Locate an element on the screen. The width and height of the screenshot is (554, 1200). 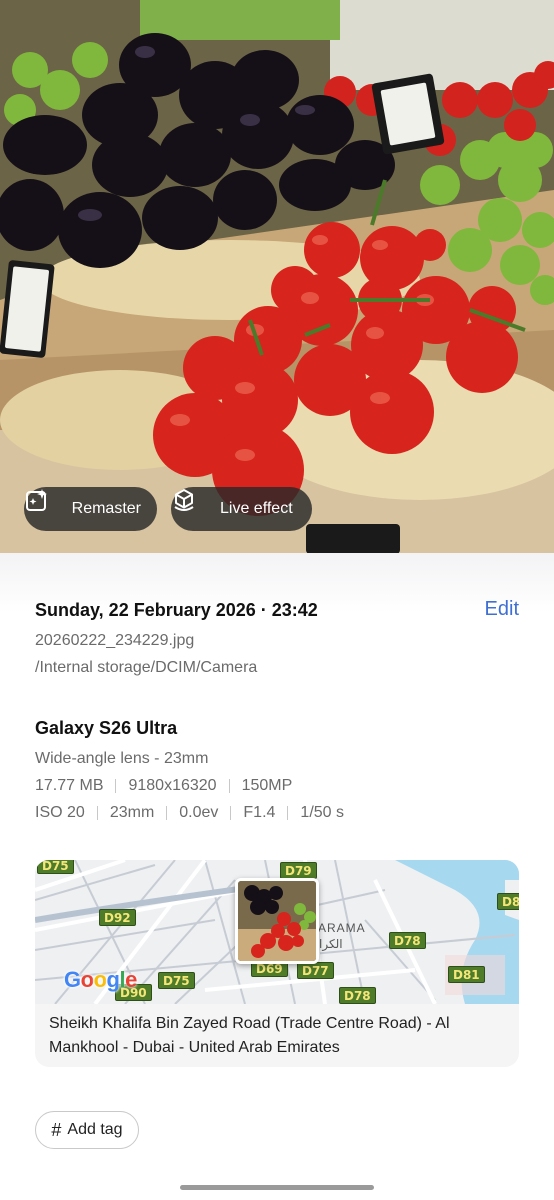
area-label: ARAMA is located at coordinates (342, 928).